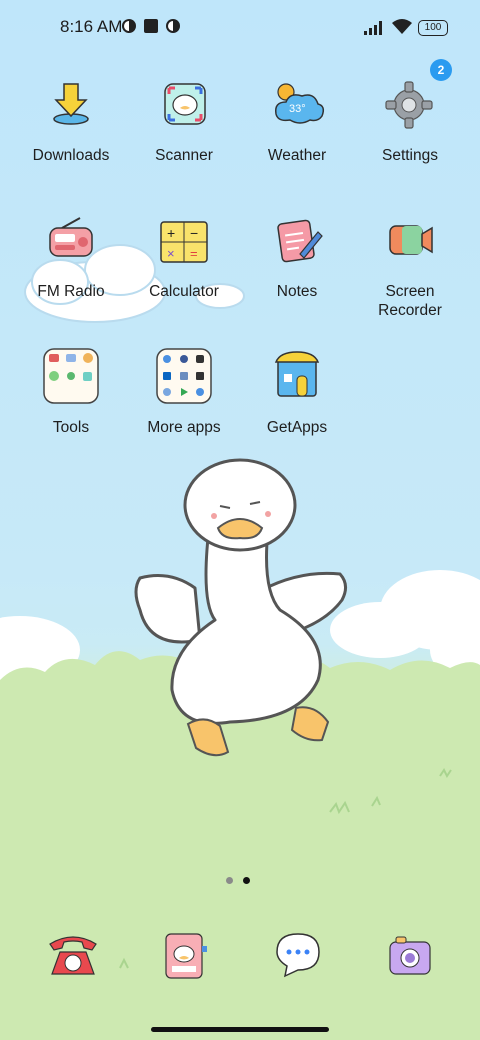 This screenshot has width=480, height=1040. I want to click on app-screen-recorder, so click(409, 243).